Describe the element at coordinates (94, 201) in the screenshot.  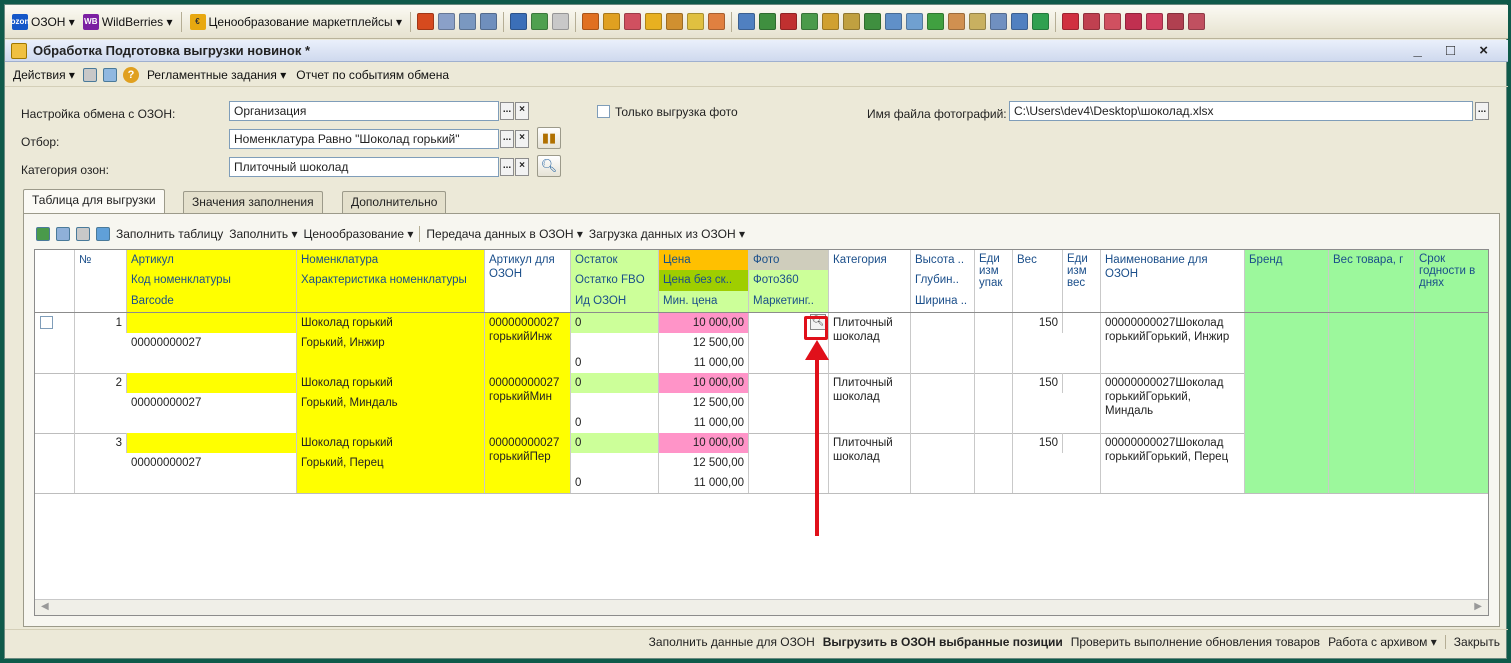
I see `tab-upload-table: Таблица для выгрузки` at that location.